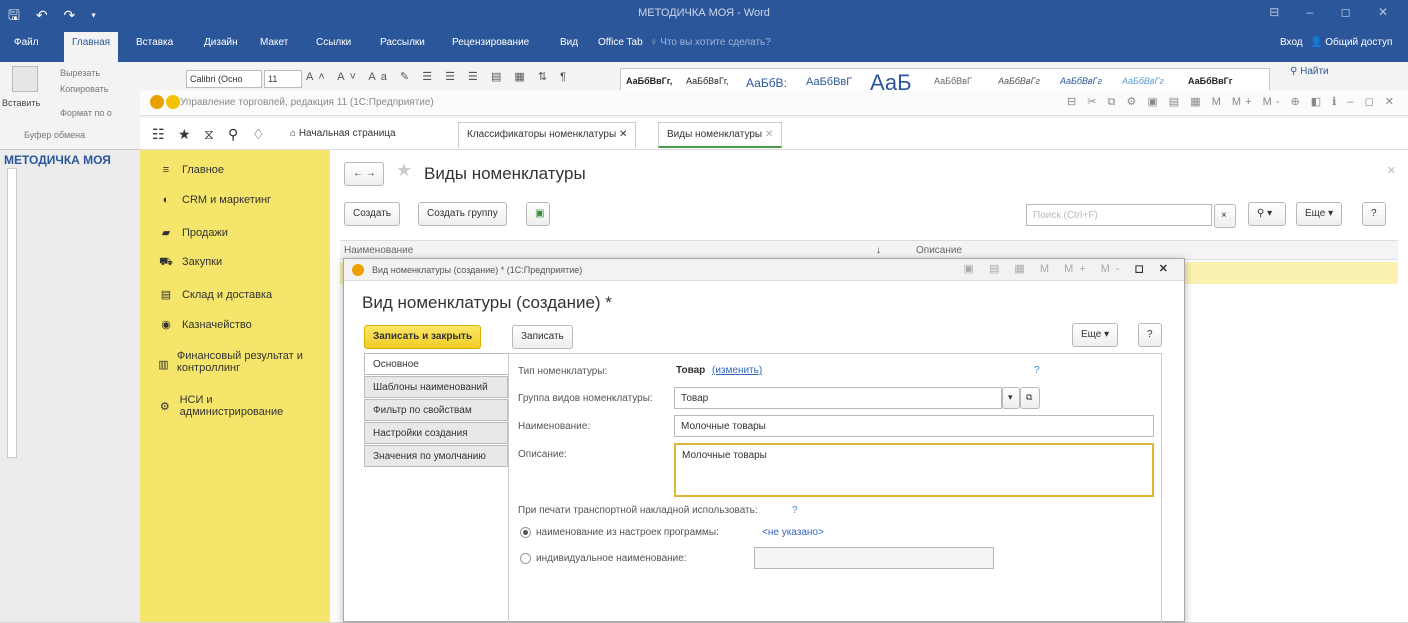 This screenshot has width=1408, height=623. What do you see at coordinates (525, 558) in the screenshot?
I see `option-individual-radio` at bounding box center [525, 558].